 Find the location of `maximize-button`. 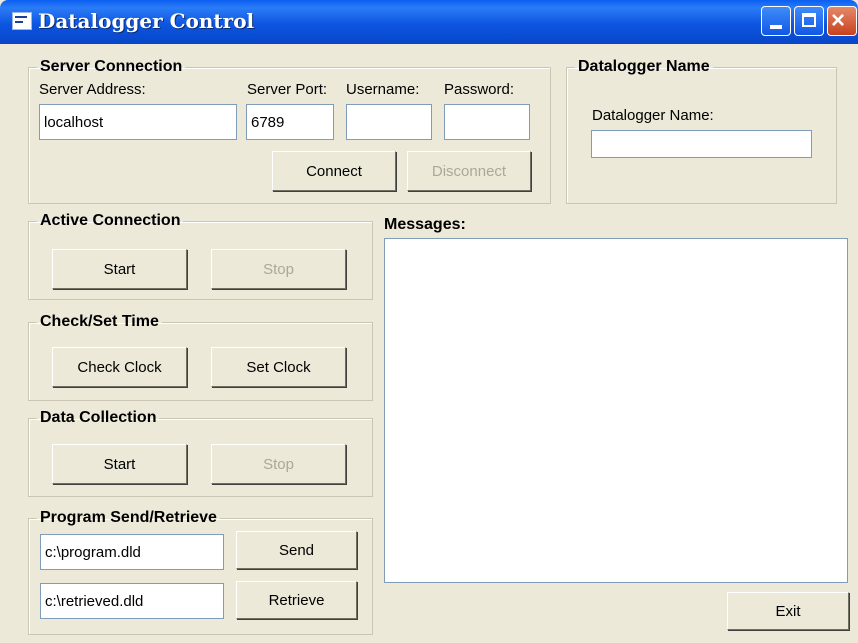

maximize-button is located at coordinates (809, 21).